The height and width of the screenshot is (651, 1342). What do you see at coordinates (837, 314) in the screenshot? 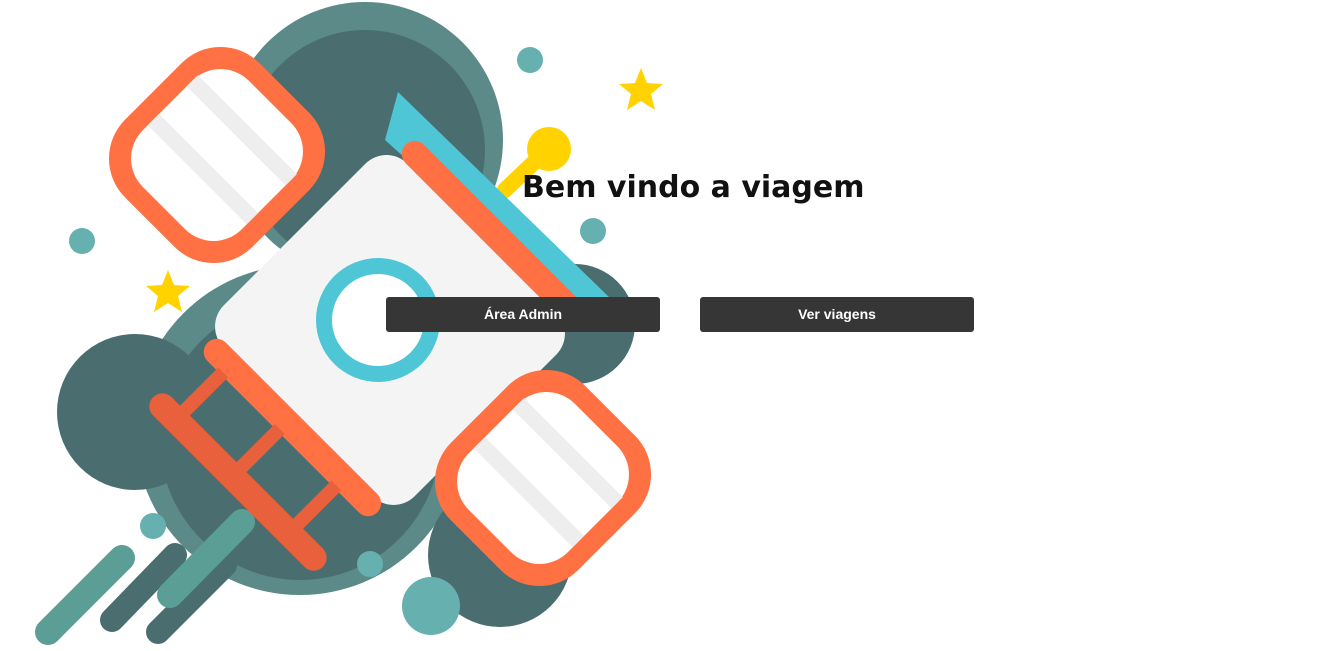
I see `view-trips-button: Ver viagens` at bounding box center [837, 314].